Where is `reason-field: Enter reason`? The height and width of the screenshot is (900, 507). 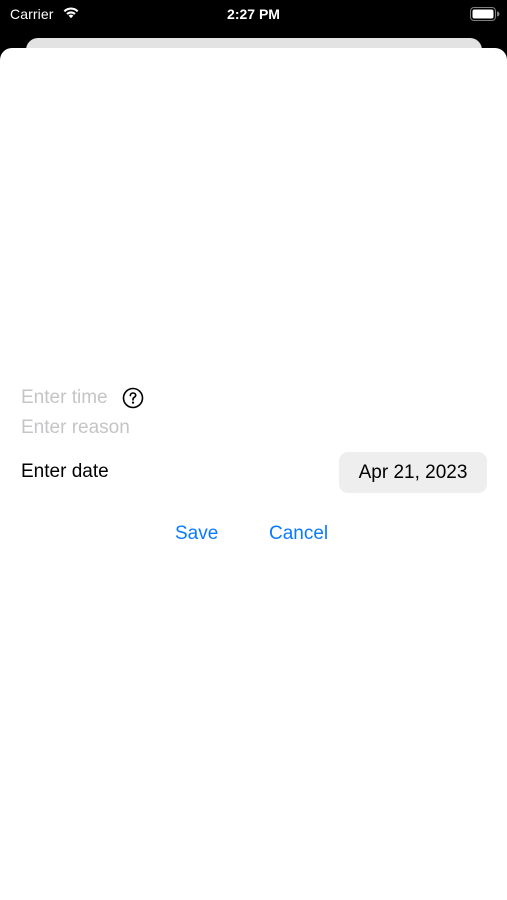
reason-field: Enter reason is located at coordinates (75, 428).